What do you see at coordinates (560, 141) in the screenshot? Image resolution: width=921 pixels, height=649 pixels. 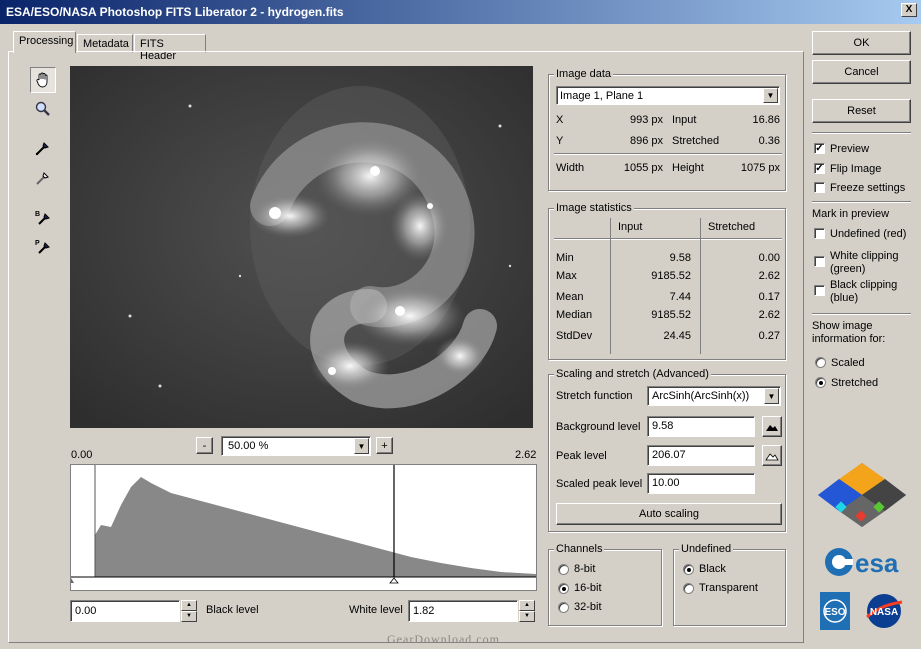 I see `y-label: Y` at bounding box center [560, 141].